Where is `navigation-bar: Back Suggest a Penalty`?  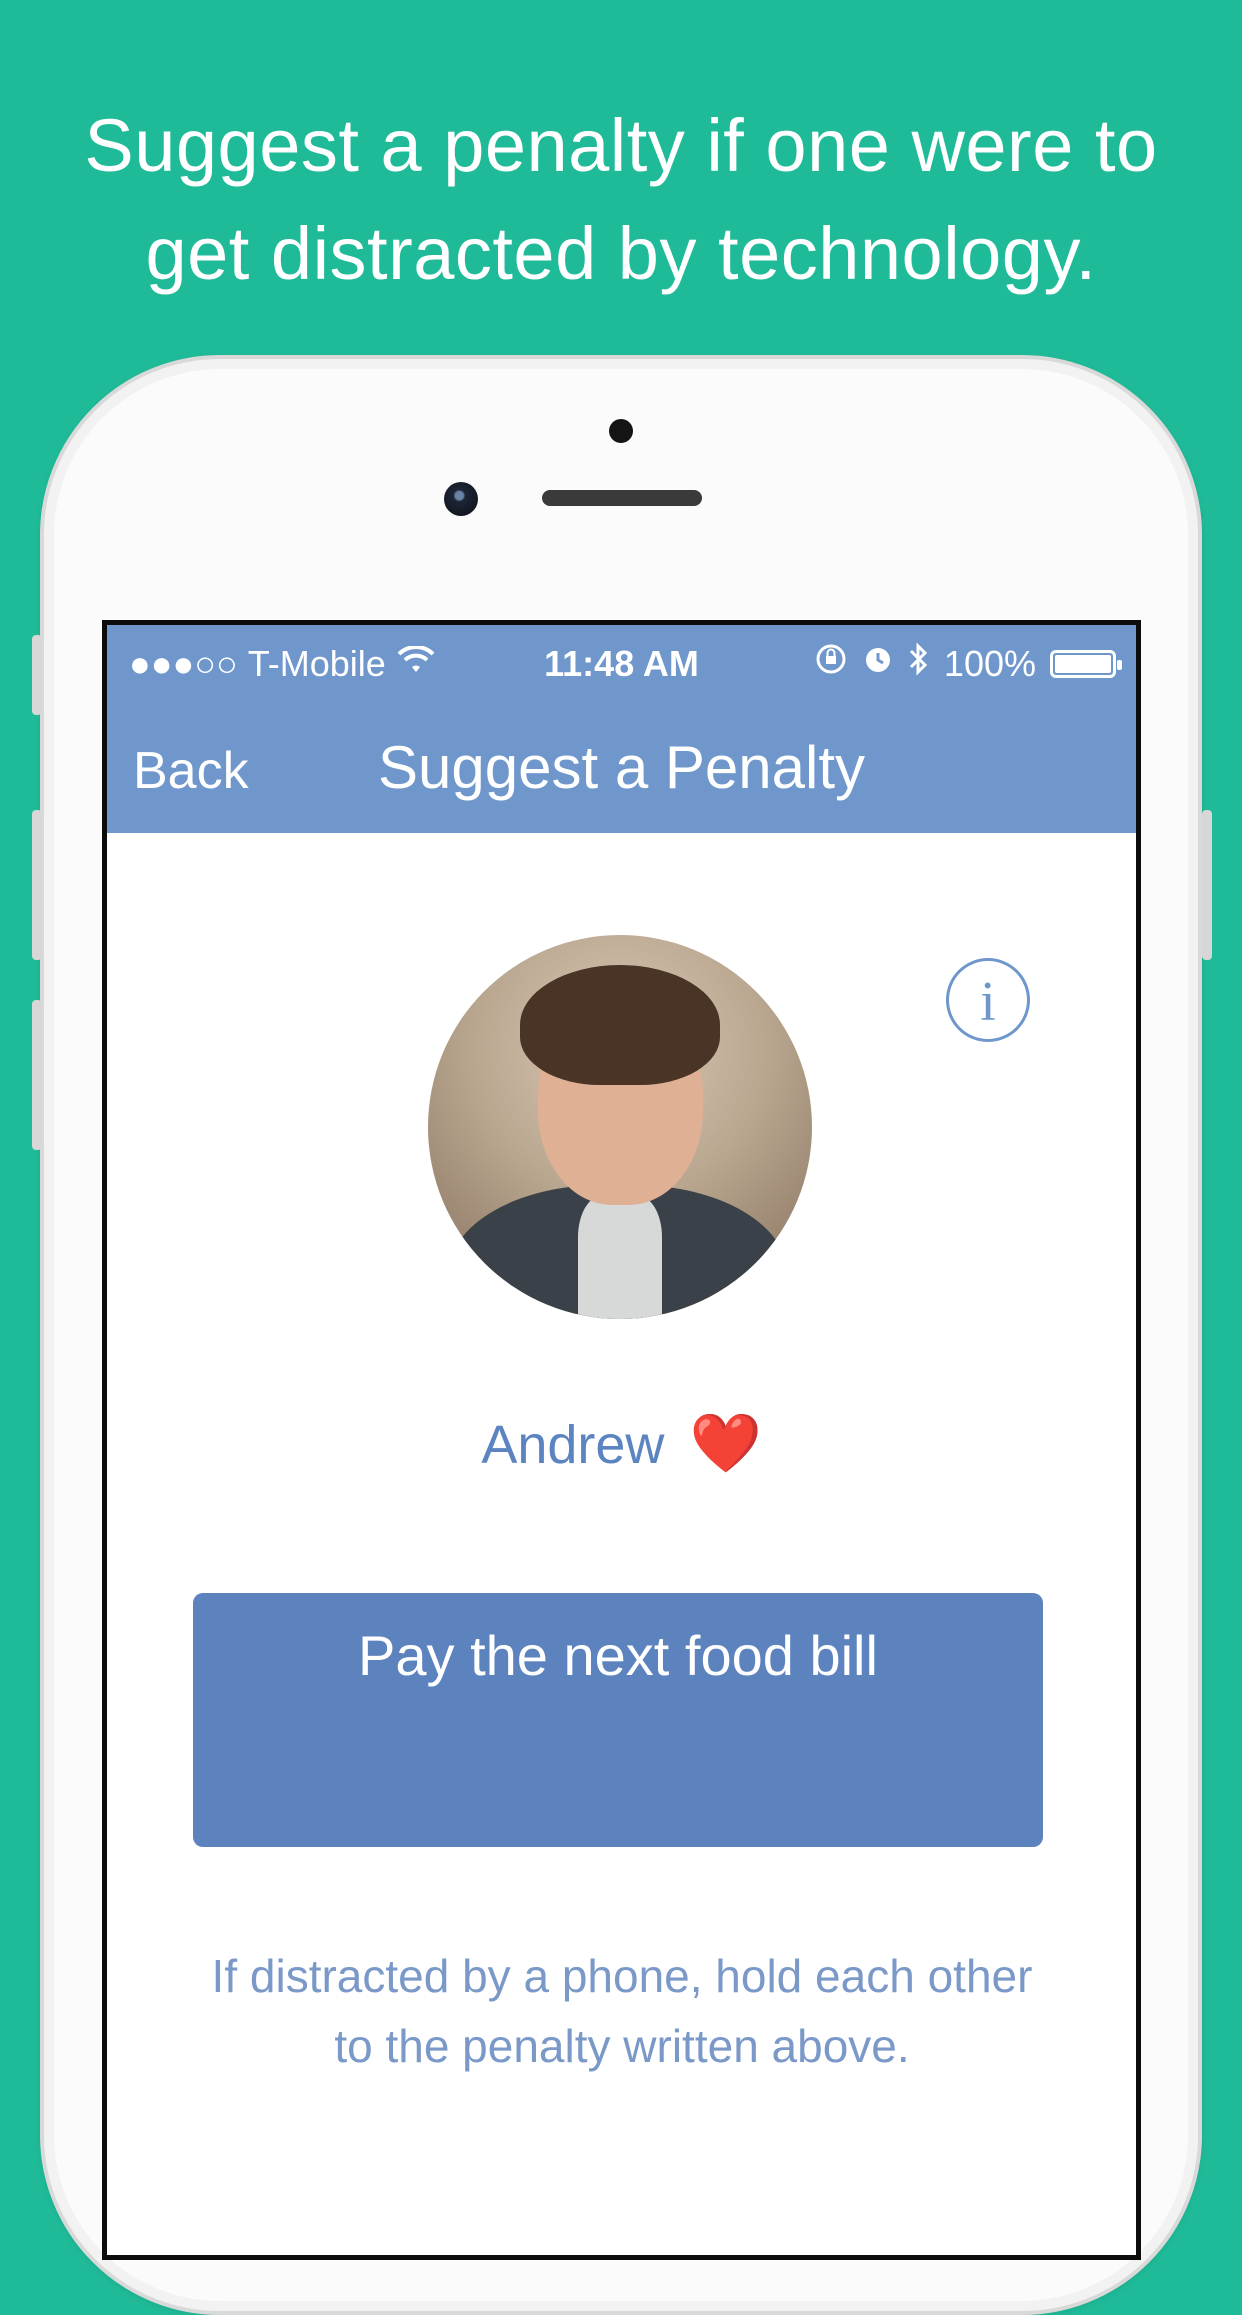 navigation-bar: Back Suggest a Penalty is located at coordinates (621, 772).